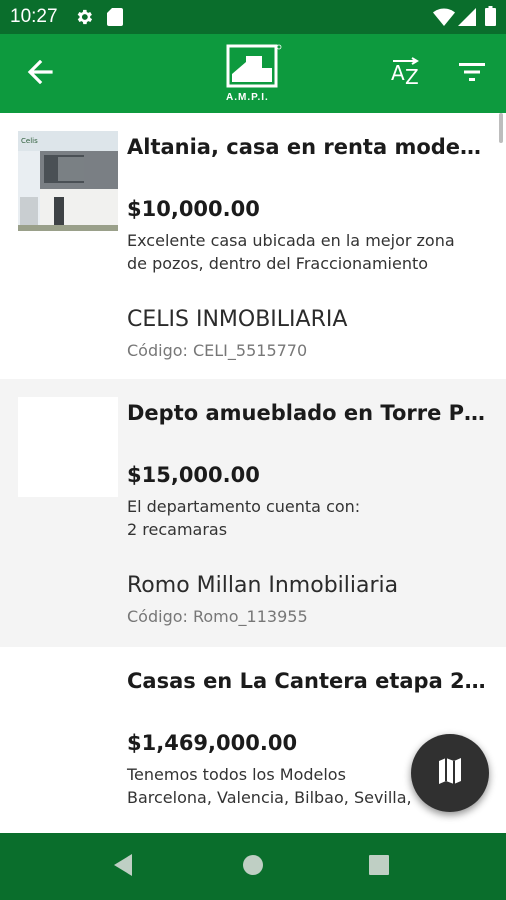  I want to click on circle-home-icon, so click(253, 867).